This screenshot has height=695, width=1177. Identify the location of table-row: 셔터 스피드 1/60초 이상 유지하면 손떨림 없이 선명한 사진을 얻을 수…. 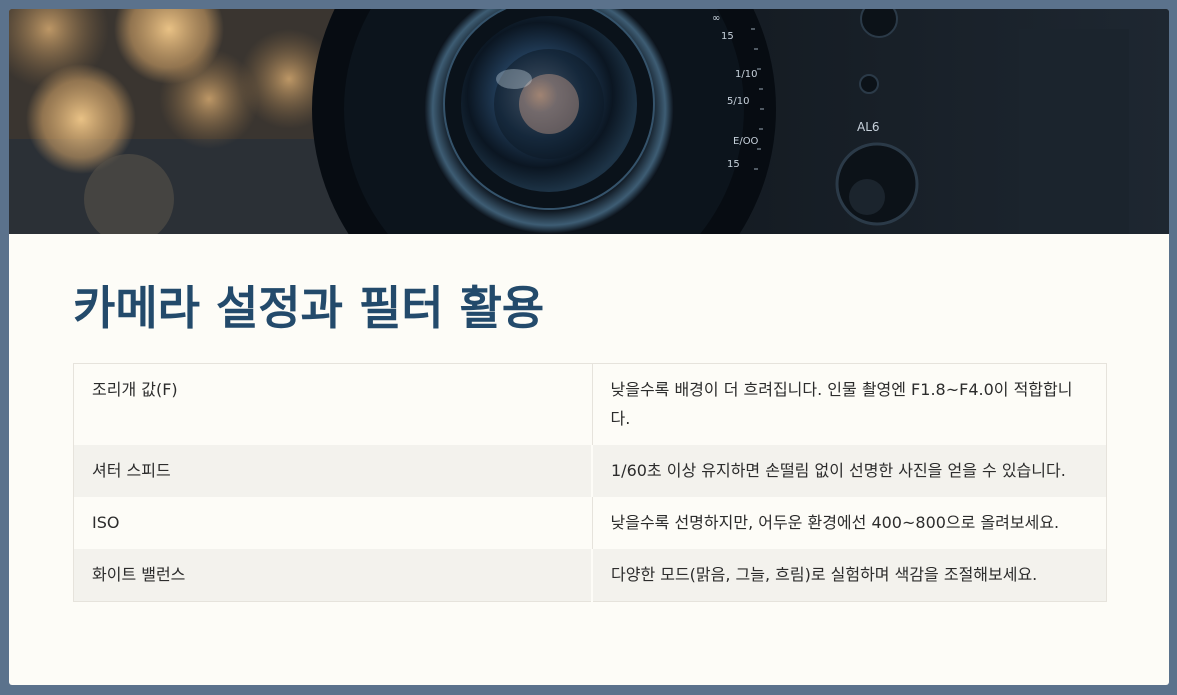
(590, 471).